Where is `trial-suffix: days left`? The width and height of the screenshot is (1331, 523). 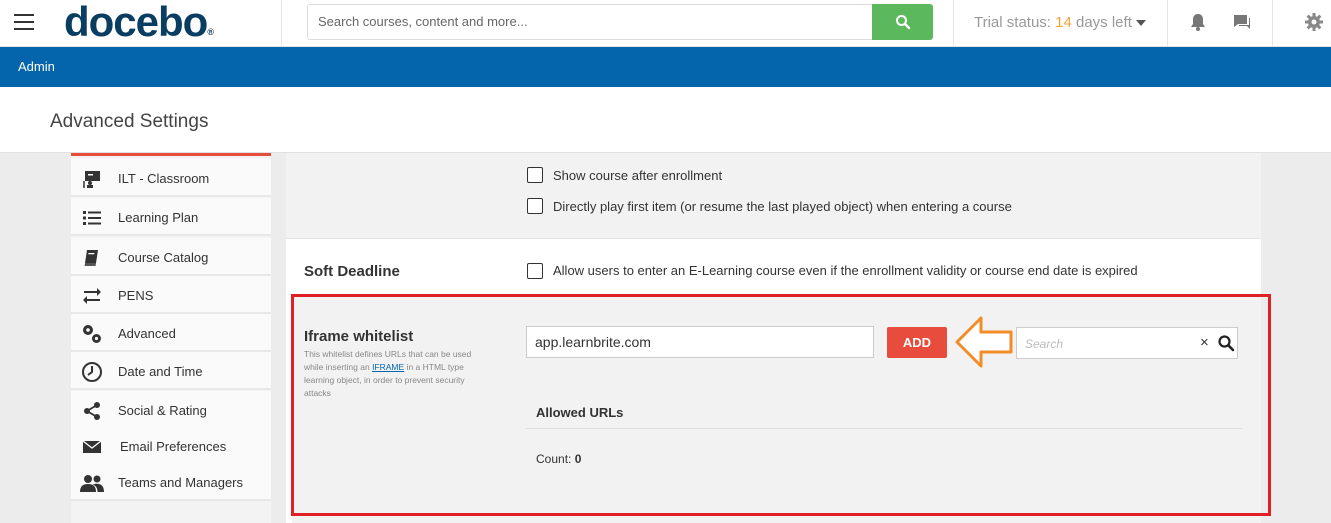 trial-suffix: days left is located at coordinates (1104, 22).